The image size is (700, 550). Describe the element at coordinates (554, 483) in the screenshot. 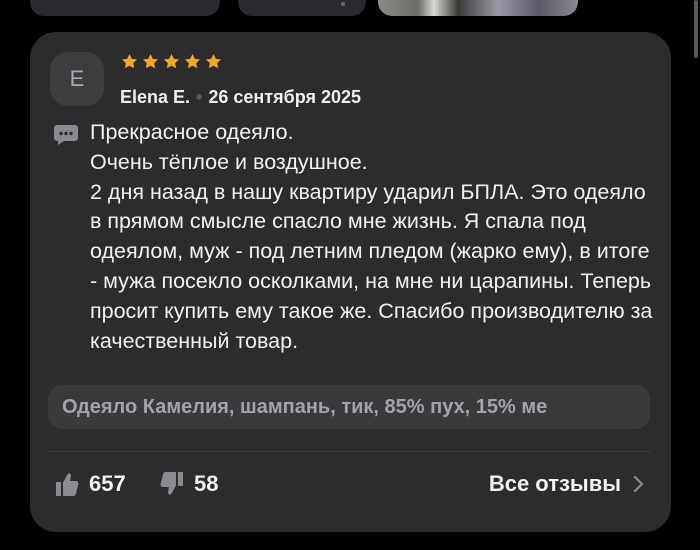

I see `all-reviews-label: Все отзывы` at that location.